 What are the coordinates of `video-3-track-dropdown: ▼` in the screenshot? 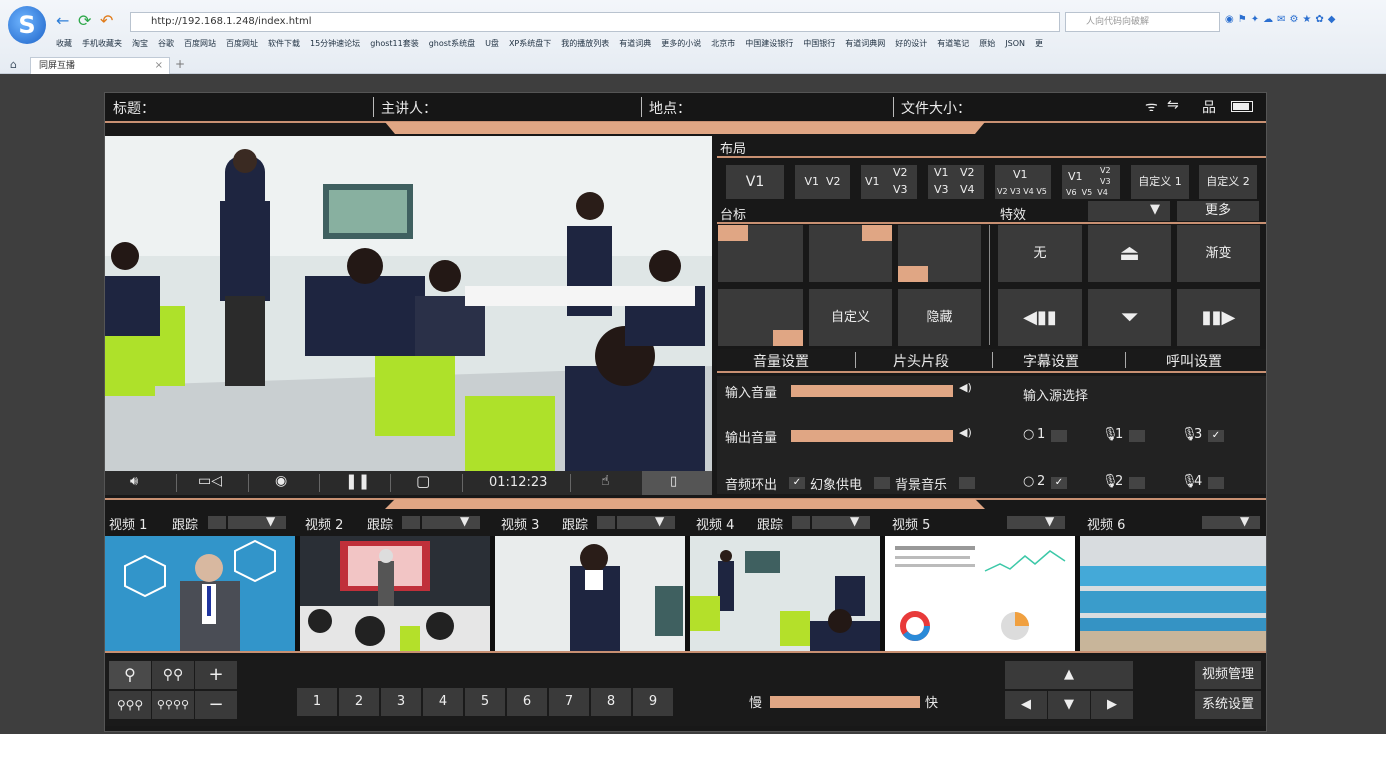 It's located at (646, 521).